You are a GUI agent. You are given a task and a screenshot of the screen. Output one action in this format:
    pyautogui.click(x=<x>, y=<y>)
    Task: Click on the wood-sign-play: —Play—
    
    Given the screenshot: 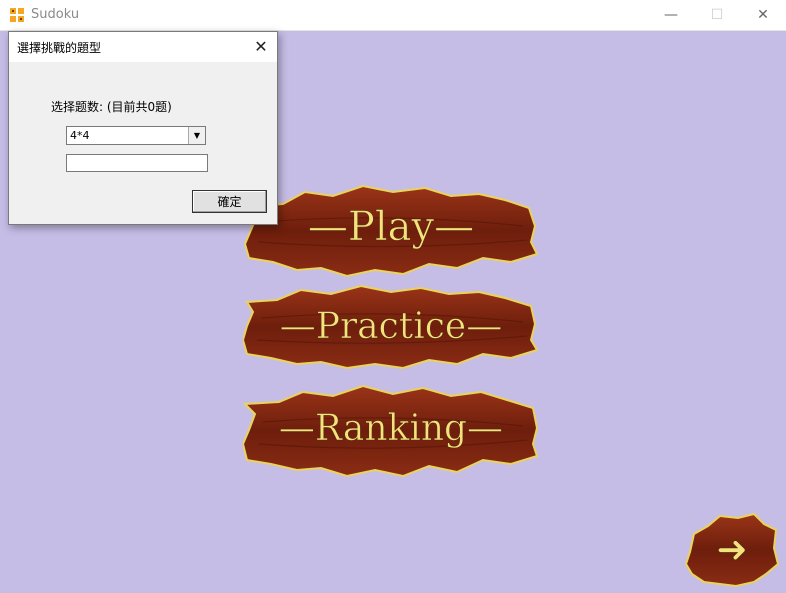 What is the action you would take?
    pyautogui.click(x=391, y=231)
    